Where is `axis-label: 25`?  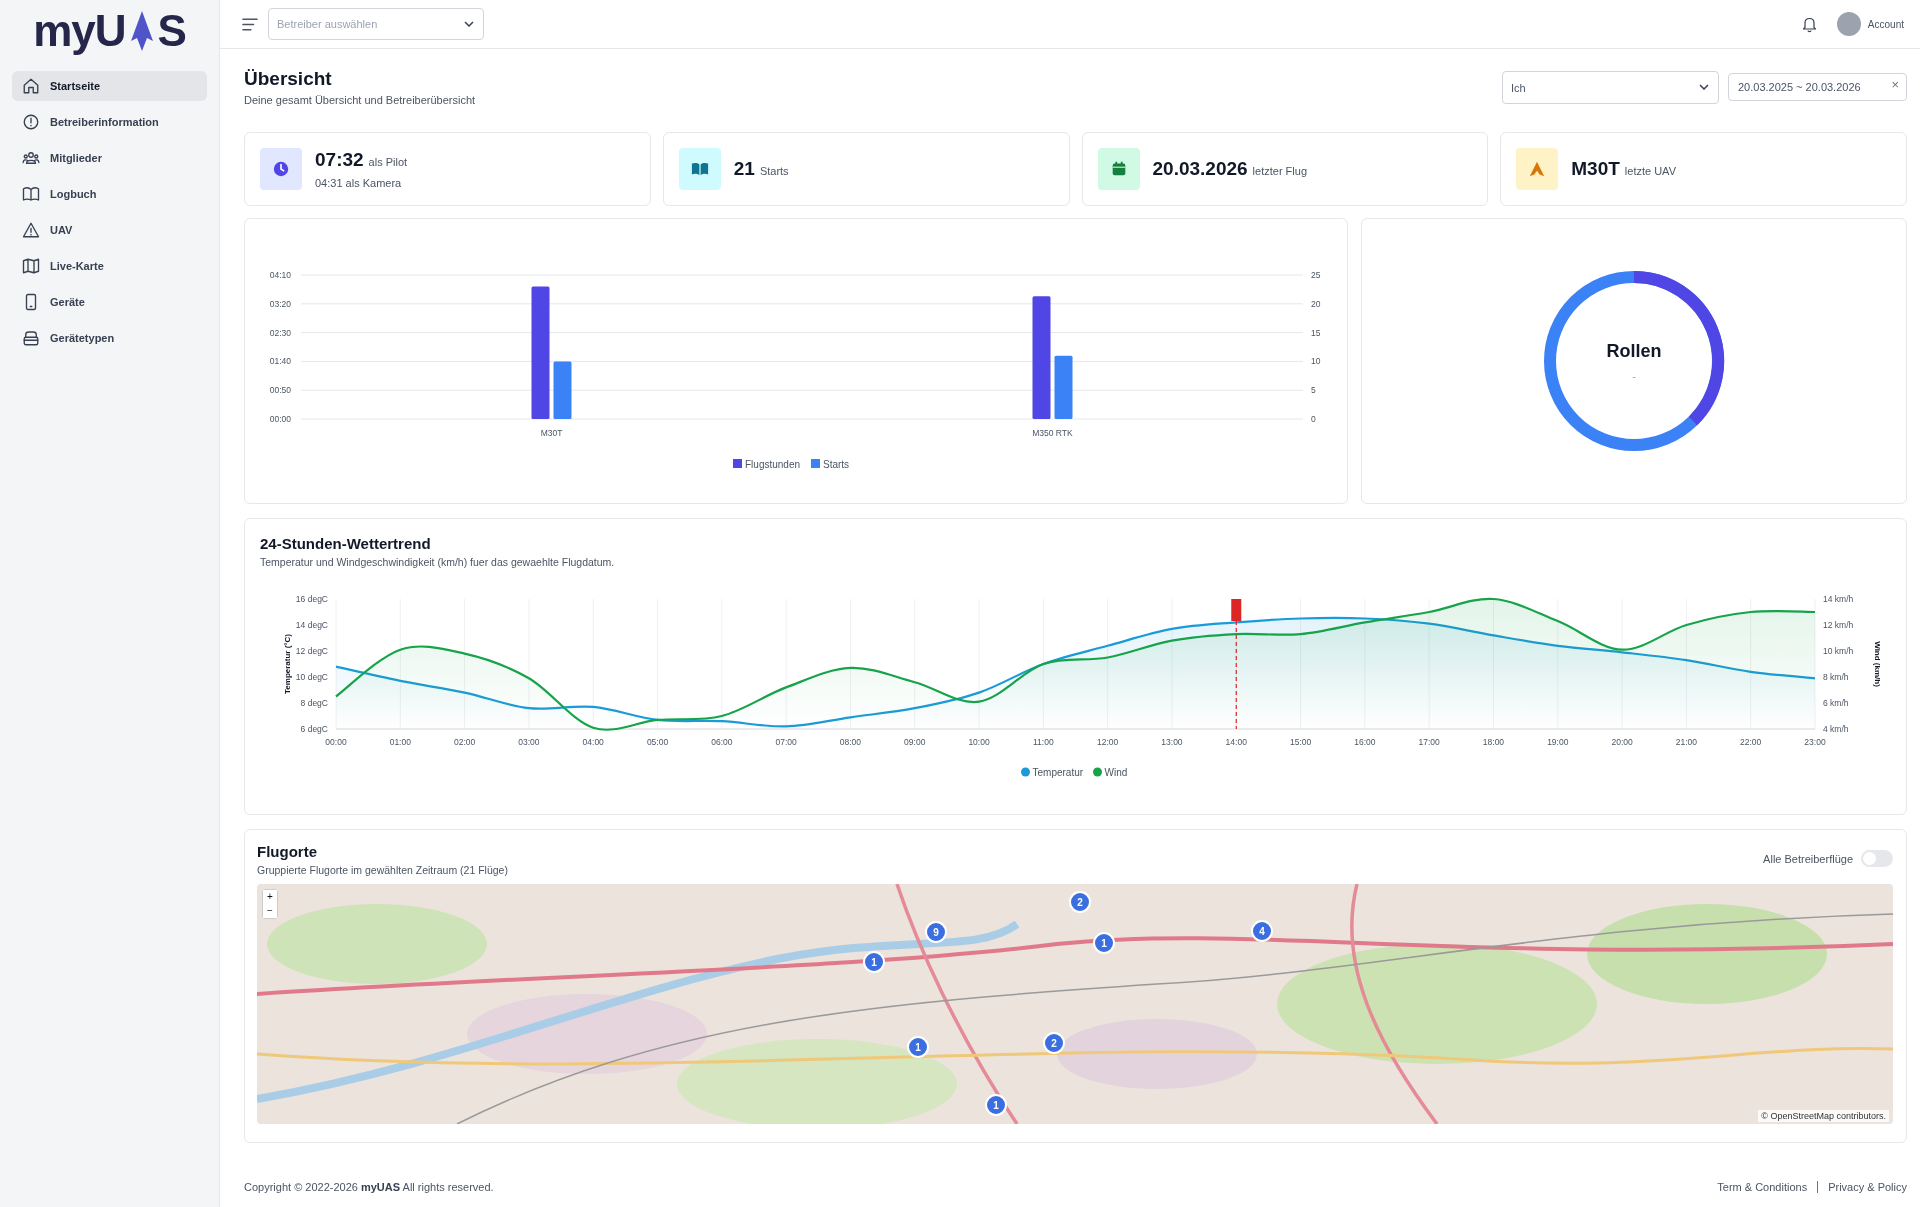 axis-label: 25 is located at coordinates (1316, 275).